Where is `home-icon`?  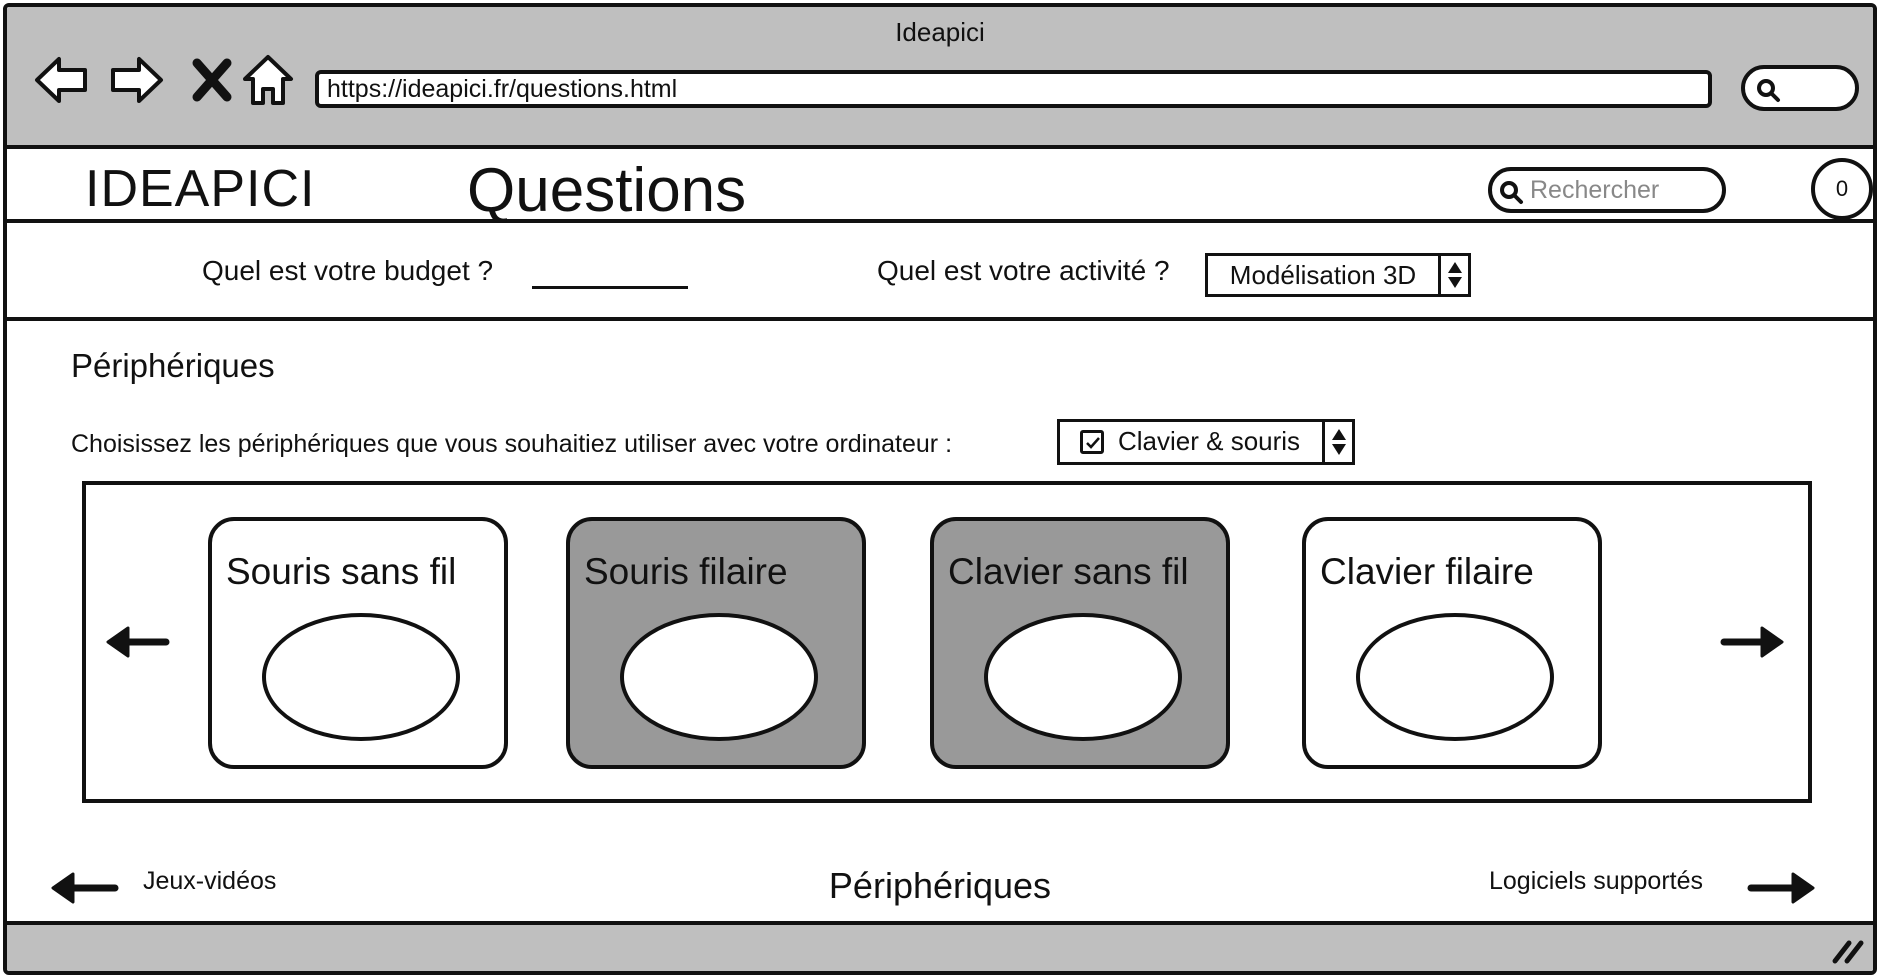
home-icon is located at coordinates (268, 80).